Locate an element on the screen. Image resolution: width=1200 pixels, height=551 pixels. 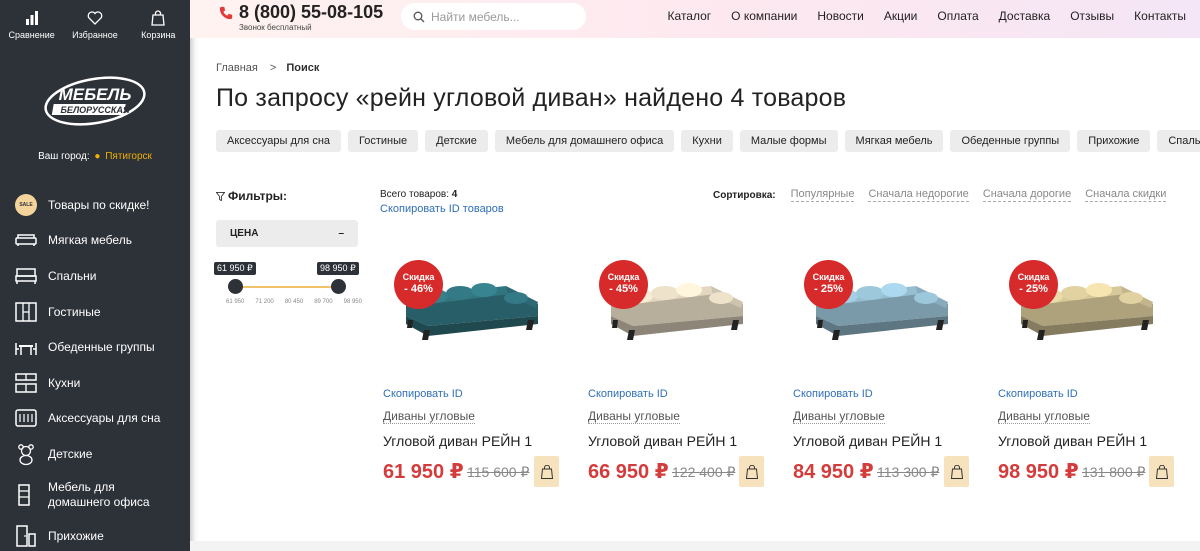
chip-category: Прихожие is located at coordinates (1114, 141).